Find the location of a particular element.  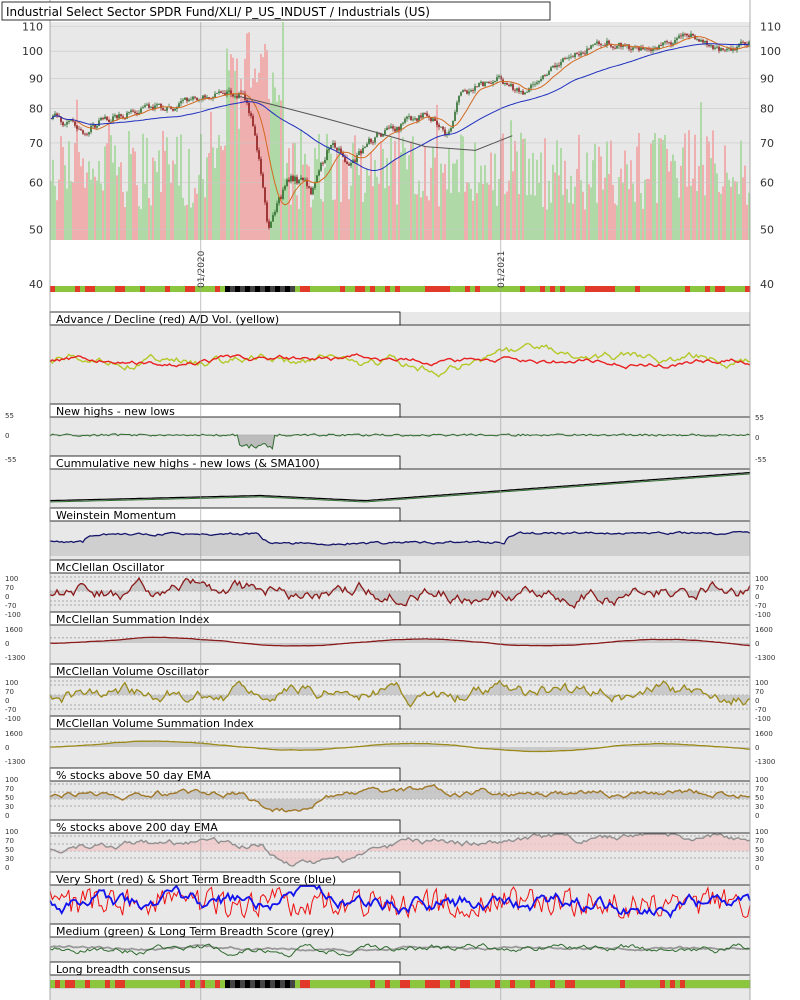

axis-tick-label: 70 is located at coordinates (759, 841).